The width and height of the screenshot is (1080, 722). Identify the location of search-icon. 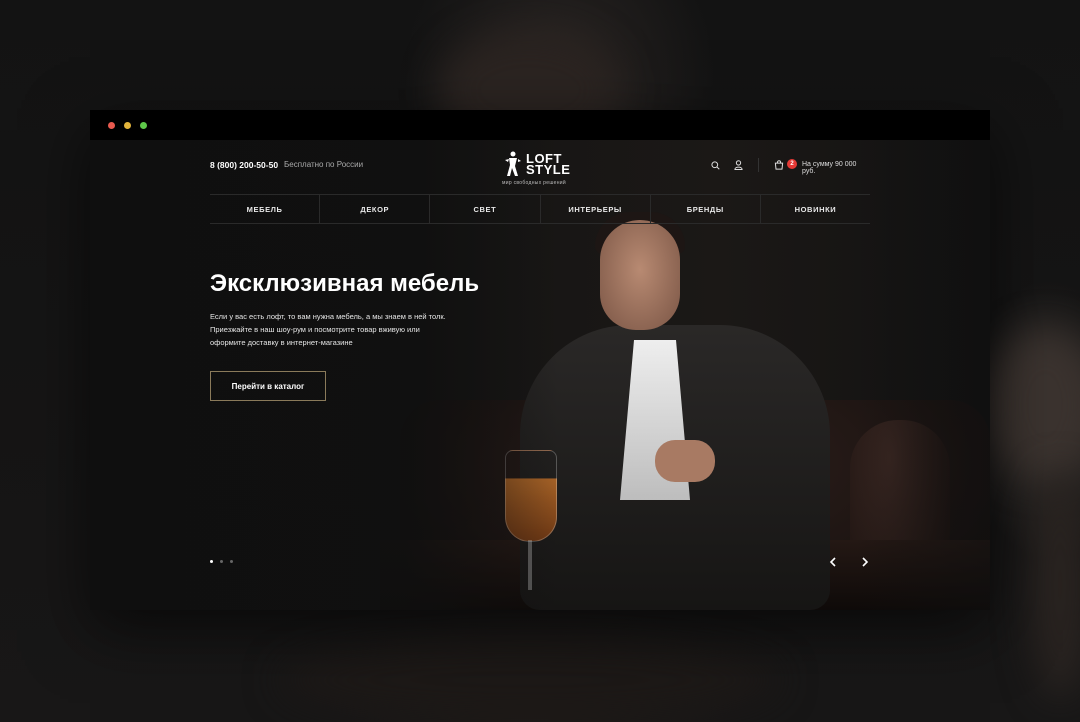
(715, 165).